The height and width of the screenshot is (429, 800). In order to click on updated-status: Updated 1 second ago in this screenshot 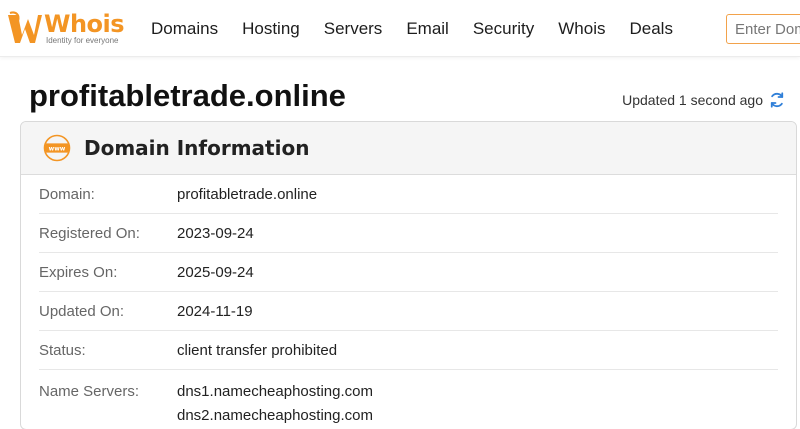, I will do `click(704, 100)`.